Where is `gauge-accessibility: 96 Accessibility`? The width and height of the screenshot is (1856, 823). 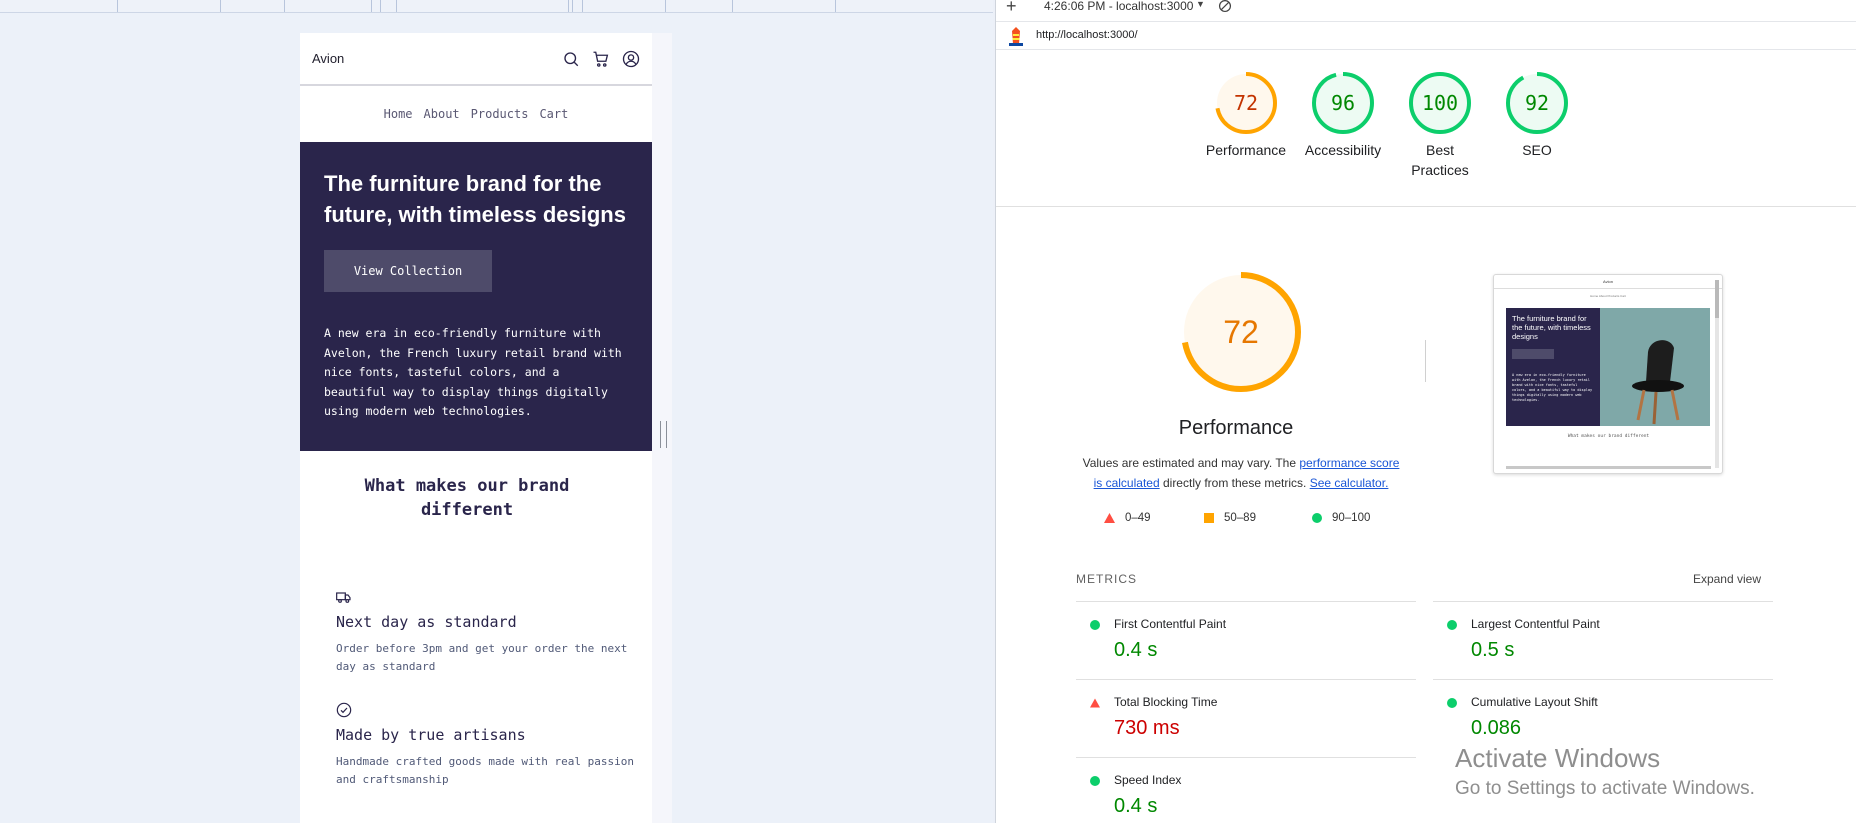 gauge-accessibility: 96 Accessibility is located at coordinates (1343, 115).